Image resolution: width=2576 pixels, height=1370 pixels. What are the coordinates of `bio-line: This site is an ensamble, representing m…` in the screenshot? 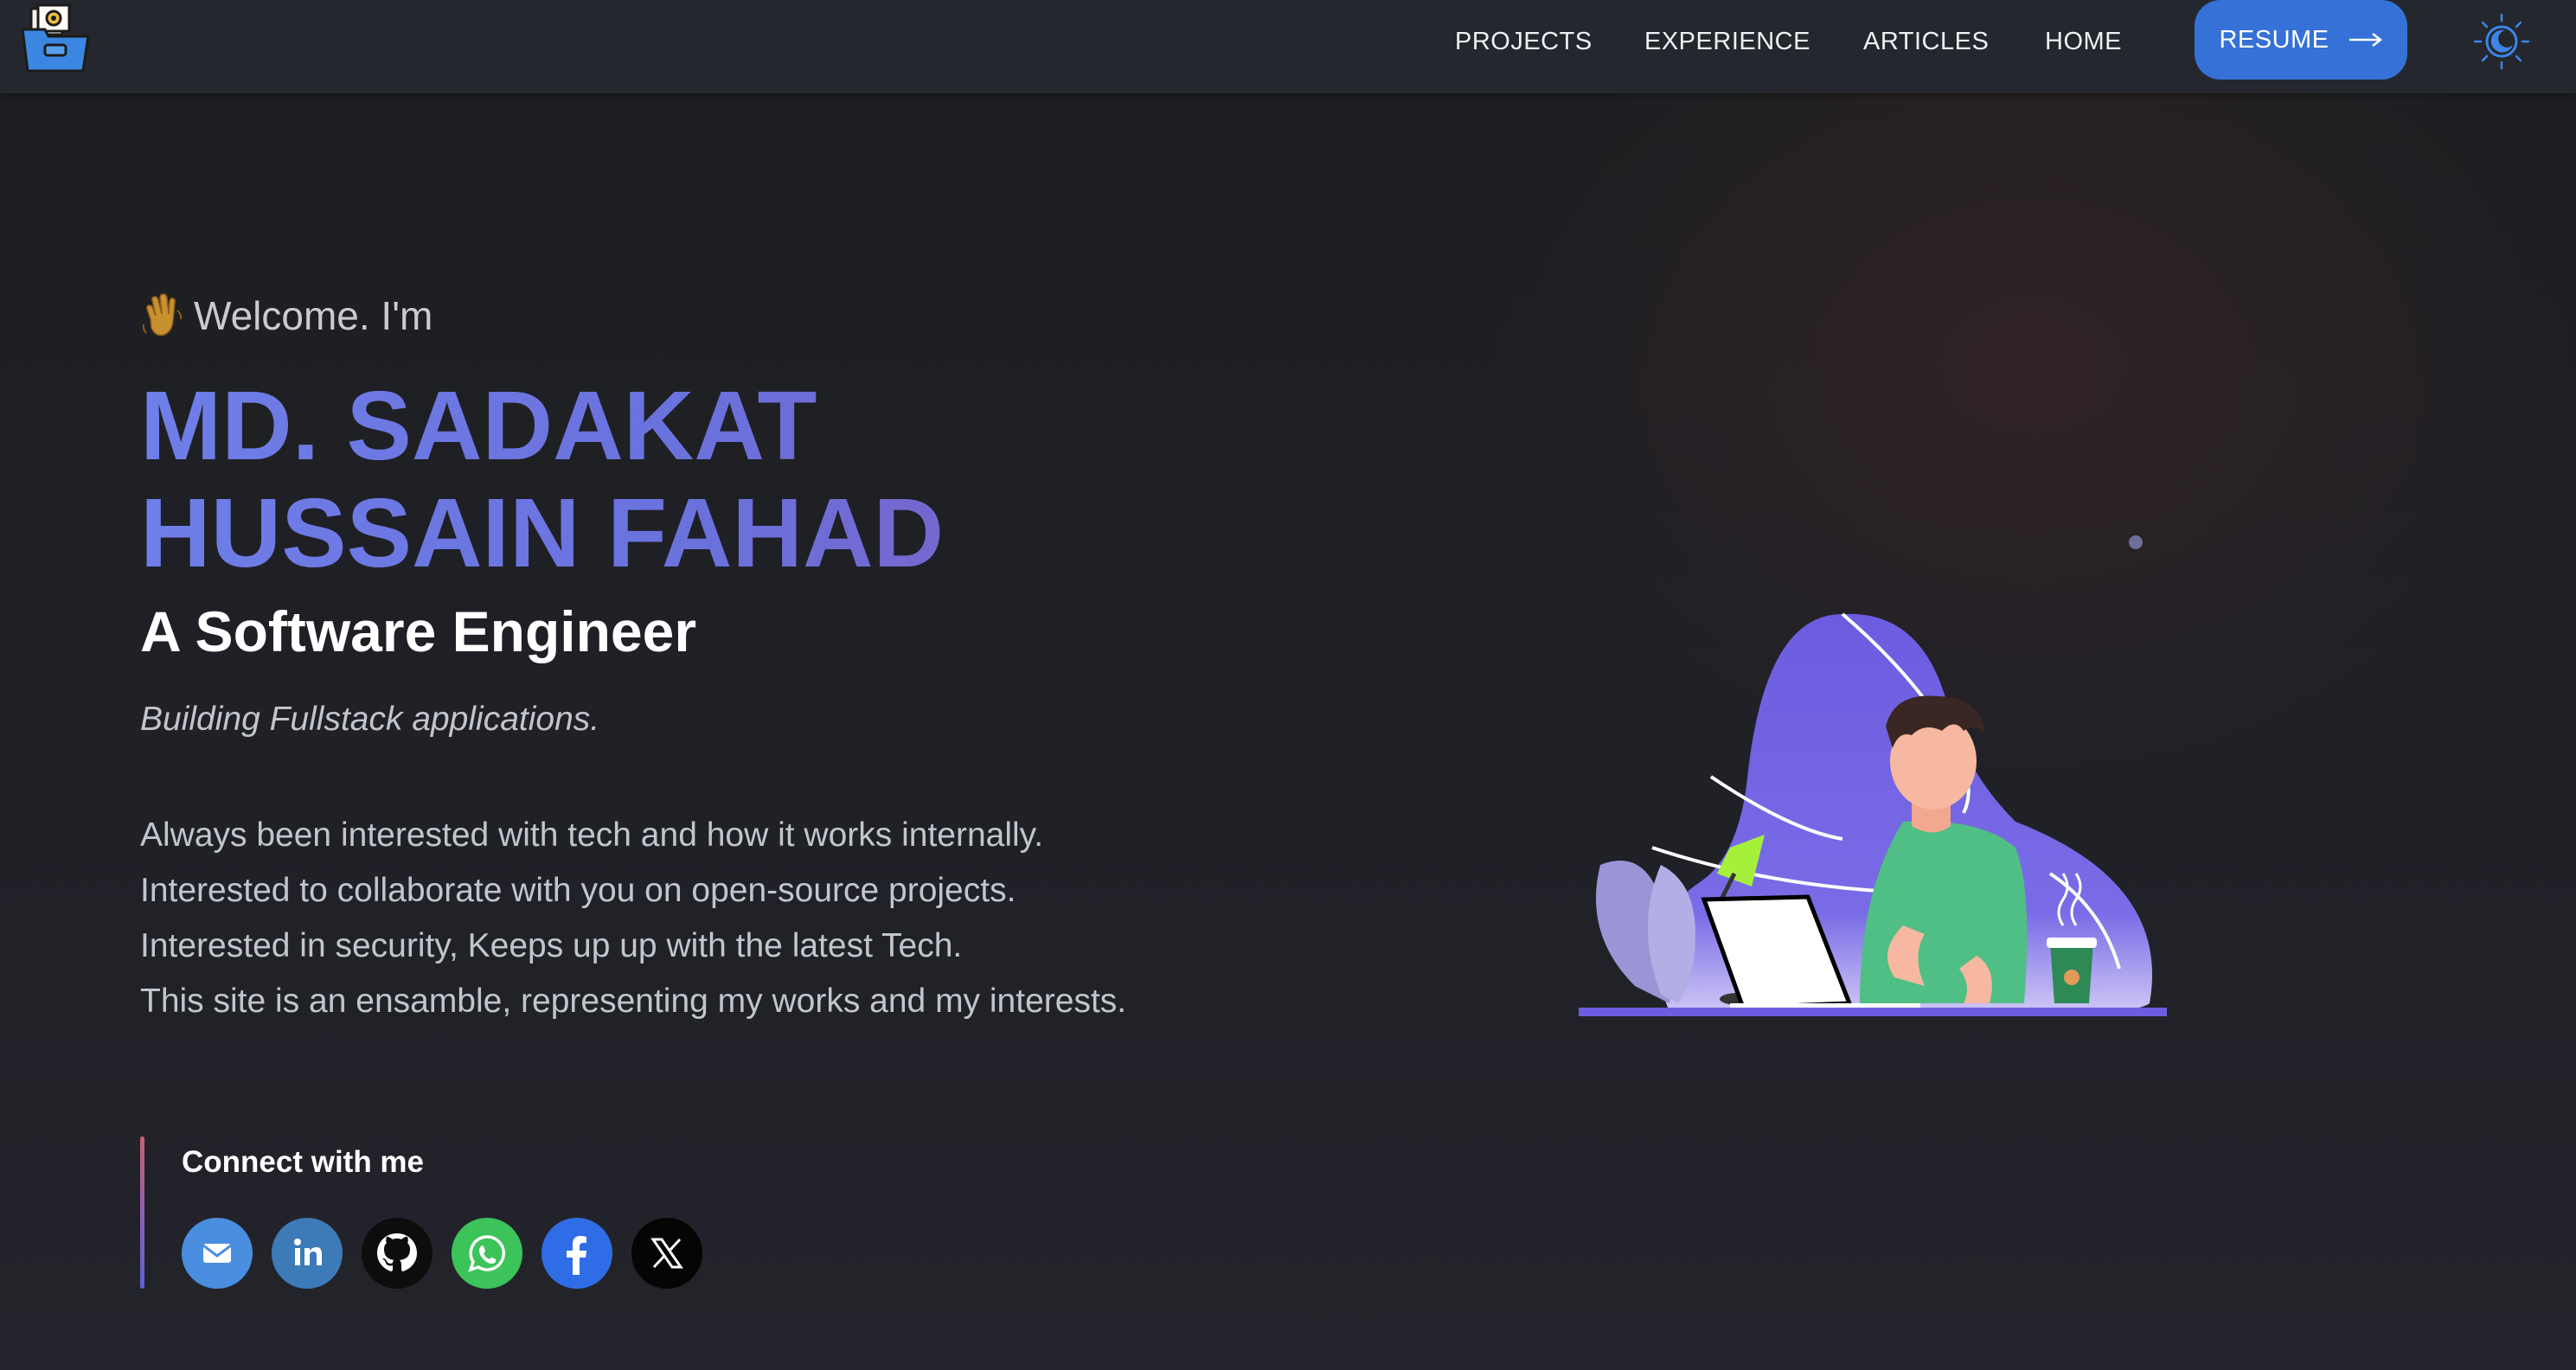 It's located at (633, 1002).